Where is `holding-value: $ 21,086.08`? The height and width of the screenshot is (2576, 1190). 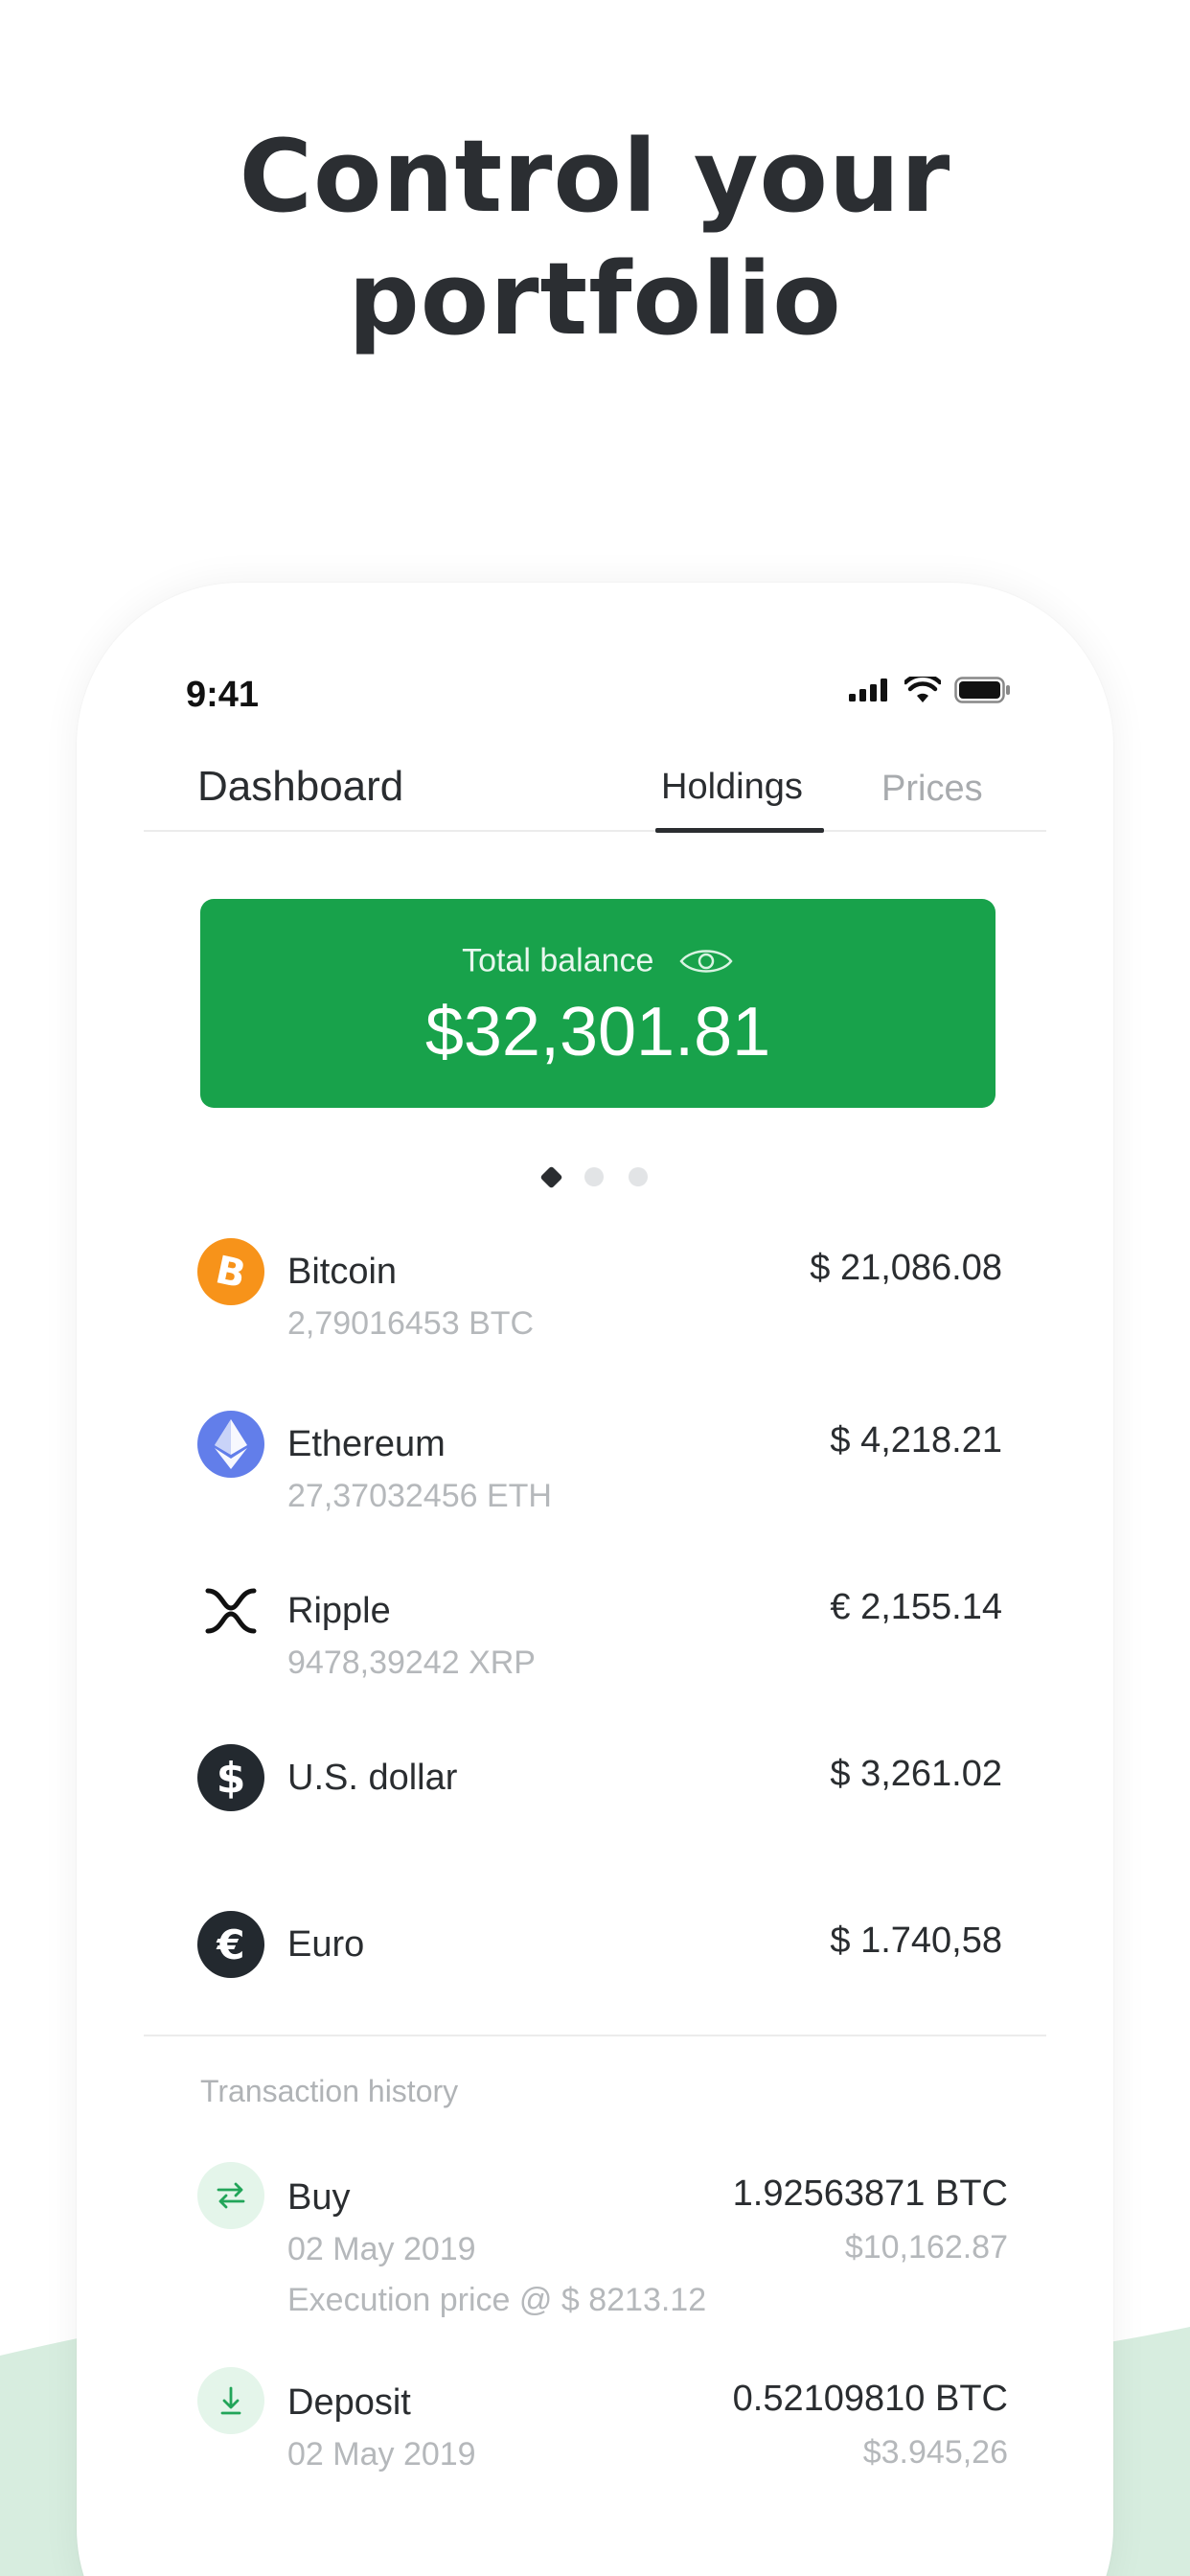
holding-value: $ 21,086.08 is located at coordinates (906, 1268).